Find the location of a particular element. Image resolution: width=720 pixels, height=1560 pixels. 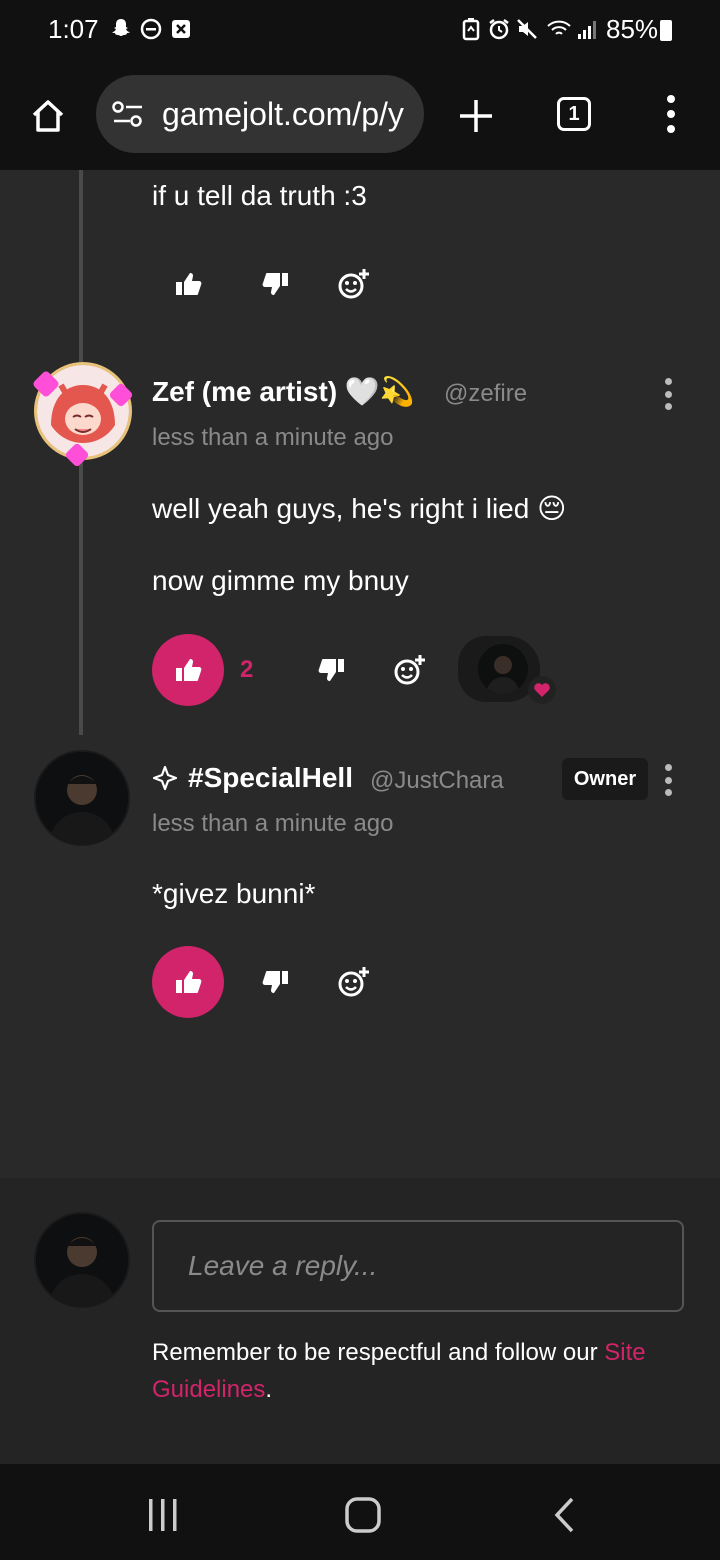

guidelines-notice-end: . is located at coordinates (269, 1389).